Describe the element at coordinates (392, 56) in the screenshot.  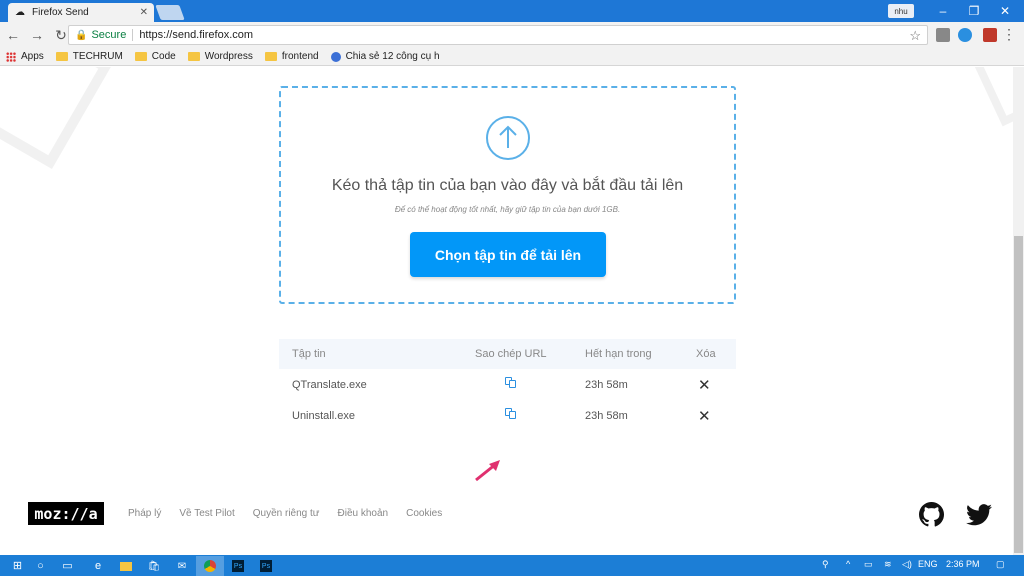
I see `bookmark-label: Chia sẻ 12 công cụ h` at that location.